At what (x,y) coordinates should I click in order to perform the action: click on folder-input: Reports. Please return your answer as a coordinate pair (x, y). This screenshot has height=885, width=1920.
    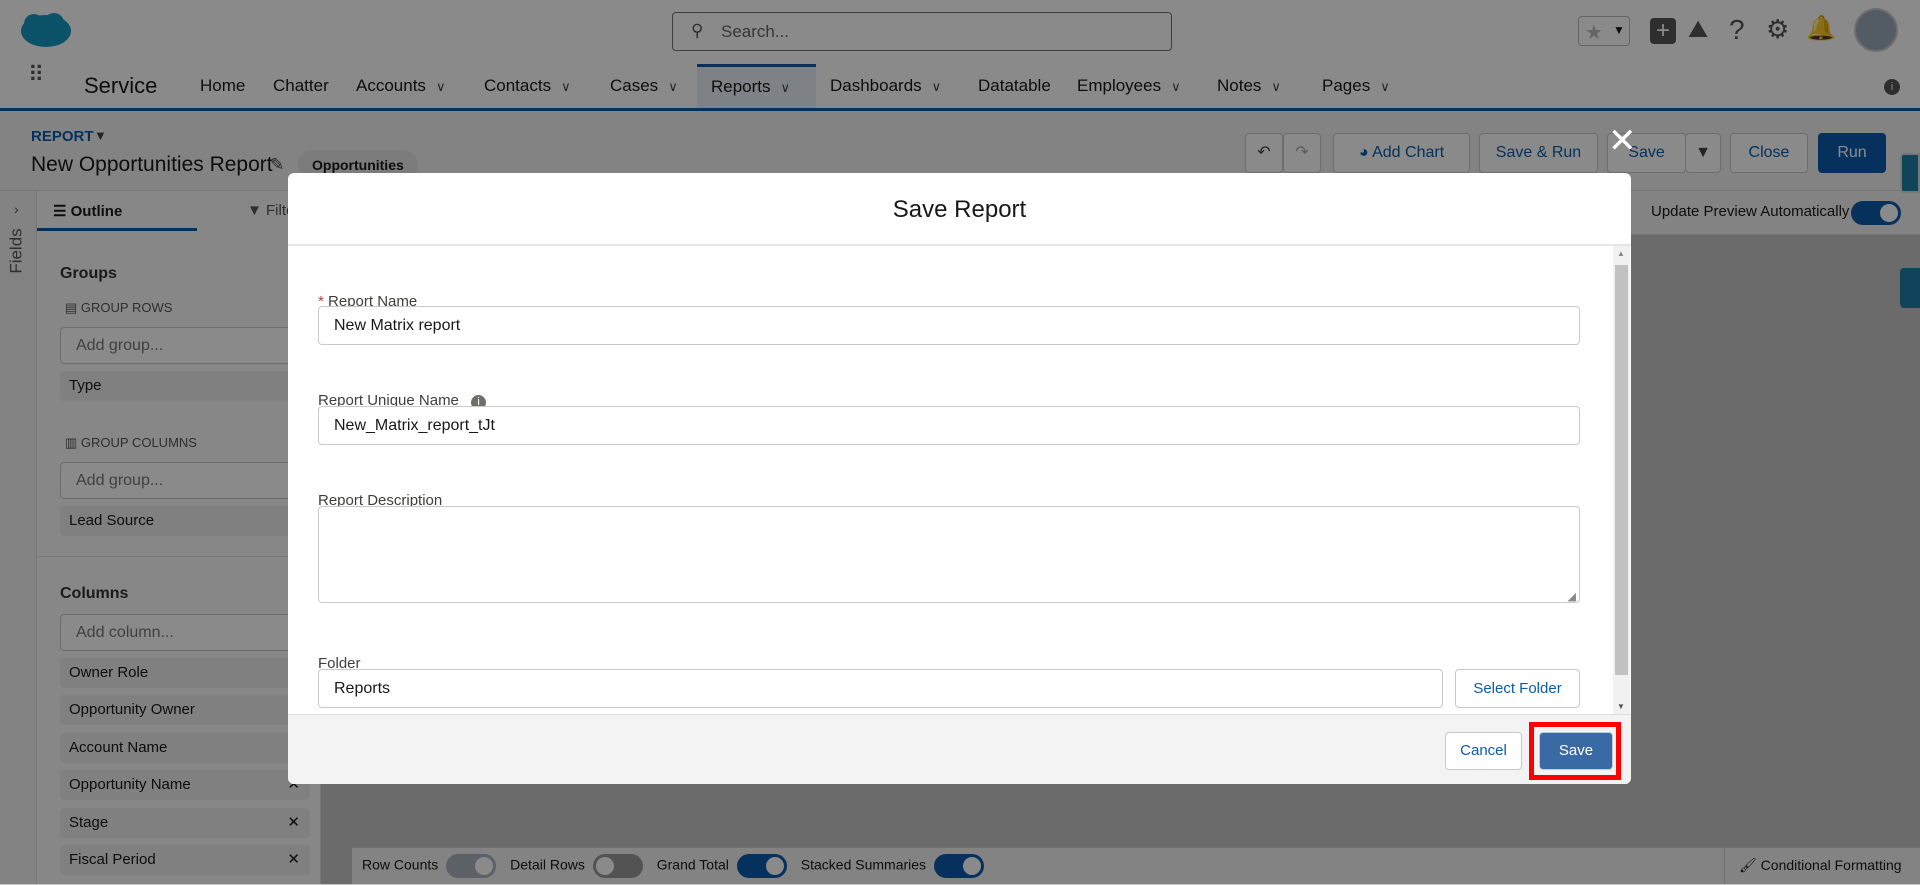
    Looking at the image, I should click on (880, 688).